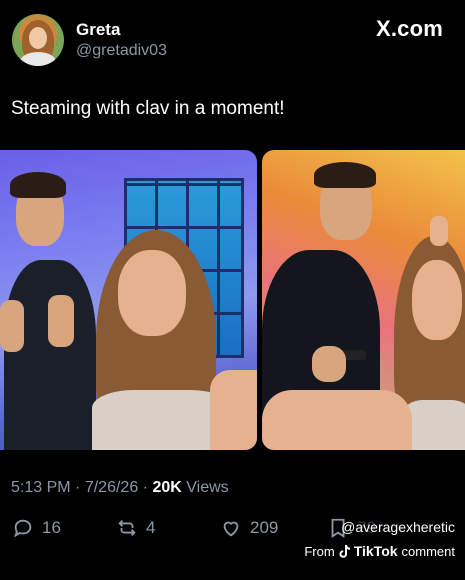 The width and height of the screenshot is (465, 580). I want to click on avatar, so click(38, 40).